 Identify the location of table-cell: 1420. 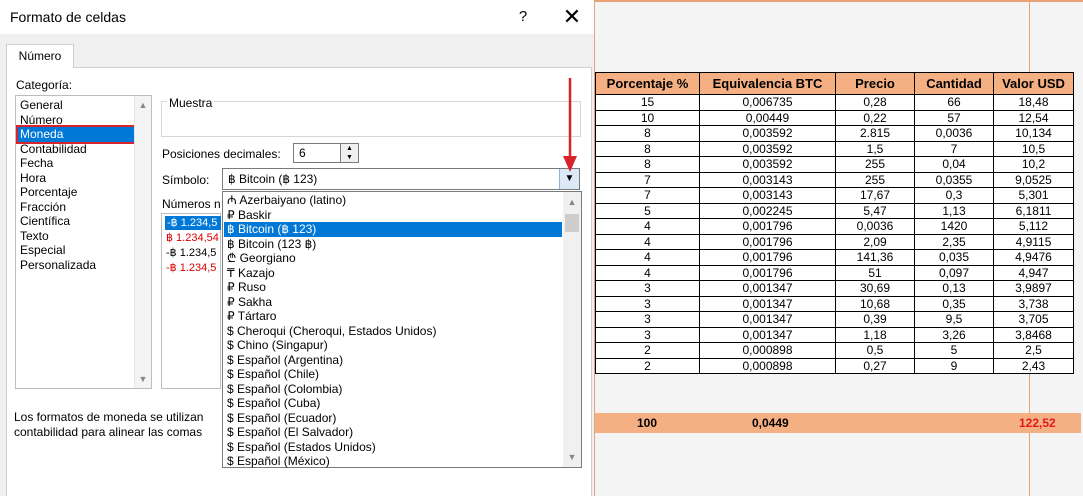
(954, 226).